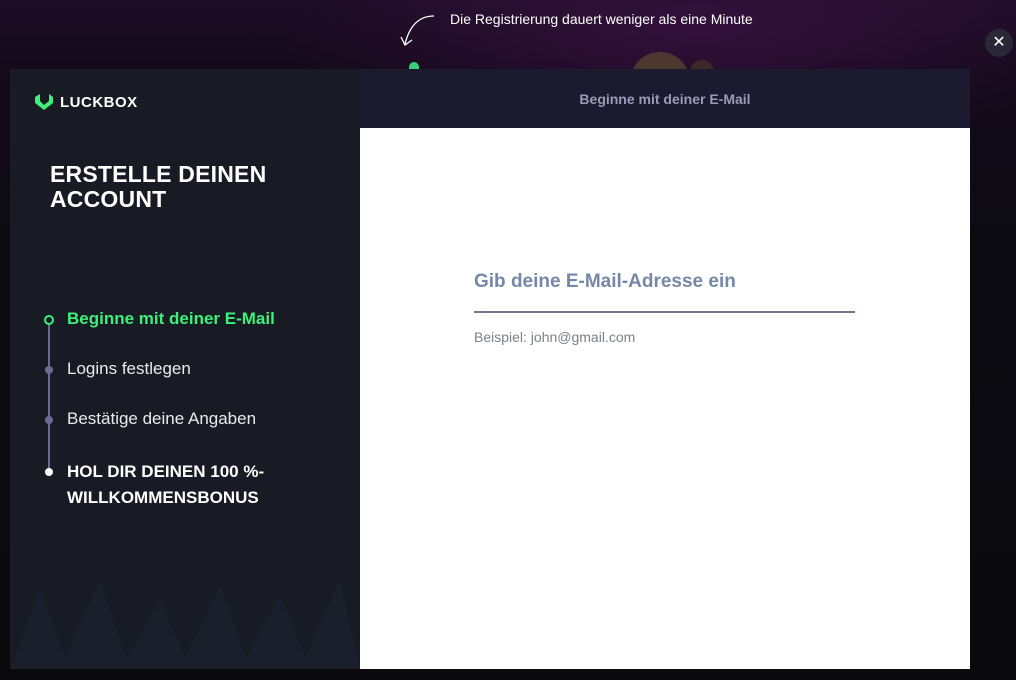 This screenshot has height=680, width=1016. Describe the element at coordinates (555, 337) in the screenshot. I see `email-field-hint: Beispiel: john@gmail.com` at that location.